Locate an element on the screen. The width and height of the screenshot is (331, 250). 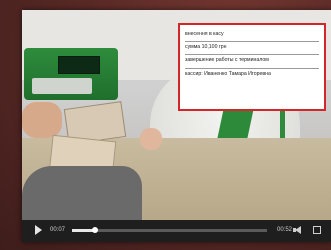
currency-counter-machine is located at coordinates (71, 74).